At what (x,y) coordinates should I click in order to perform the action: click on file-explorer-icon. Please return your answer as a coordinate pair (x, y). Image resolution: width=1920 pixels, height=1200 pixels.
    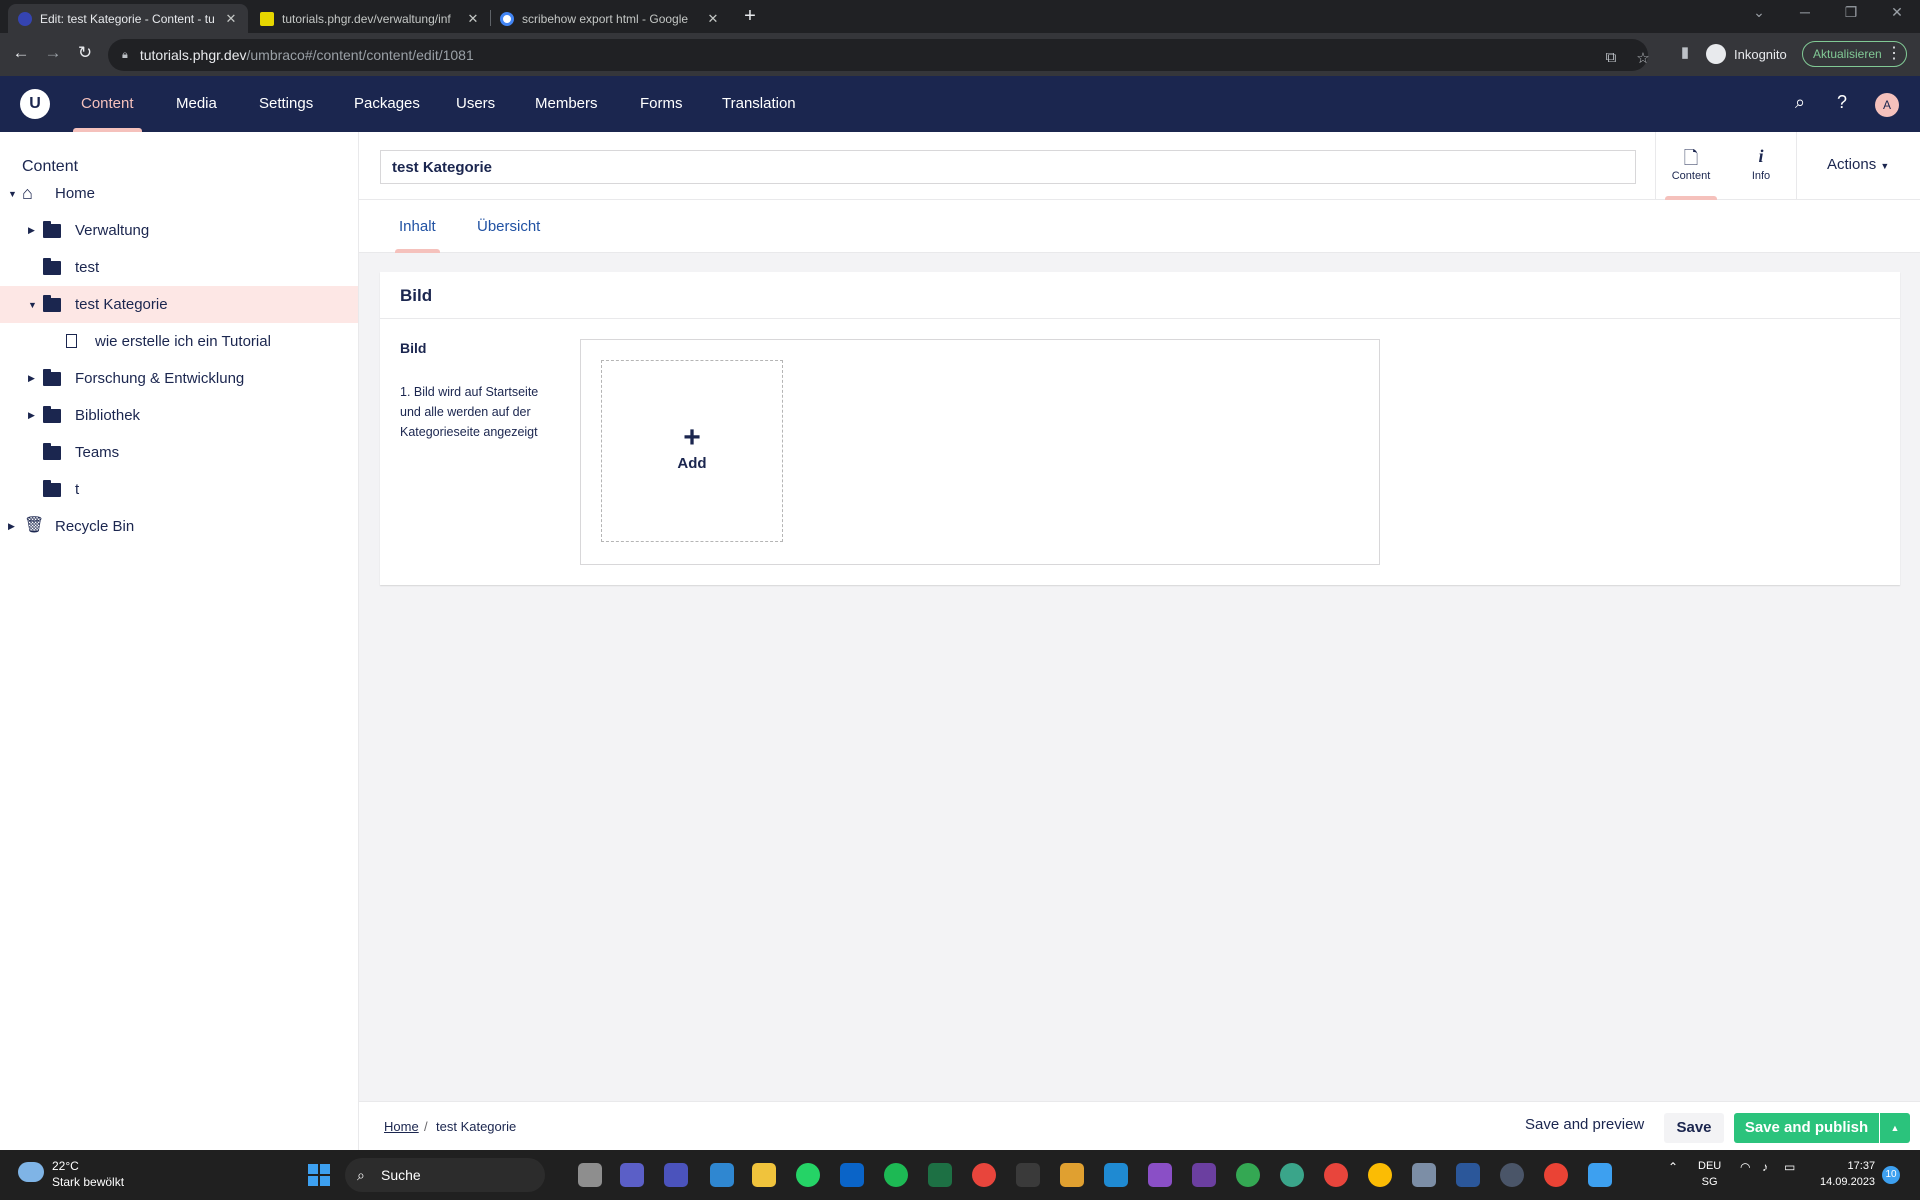
    Looking at the image, I should click on (764, 1175).